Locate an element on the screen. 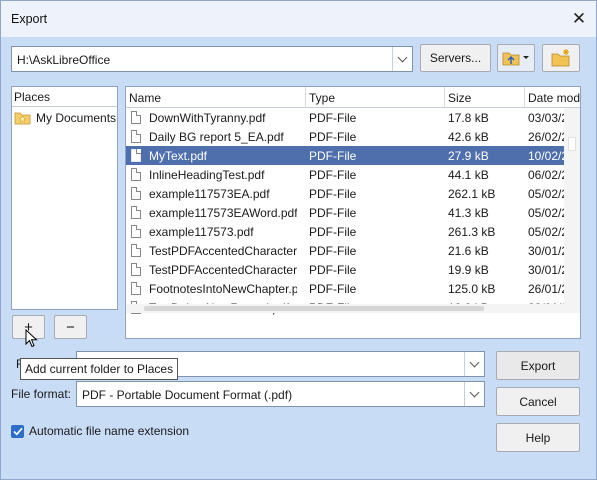 The width and height of the screenshot is (597, 480). new-folder-button is located at coordinates (561, 58).